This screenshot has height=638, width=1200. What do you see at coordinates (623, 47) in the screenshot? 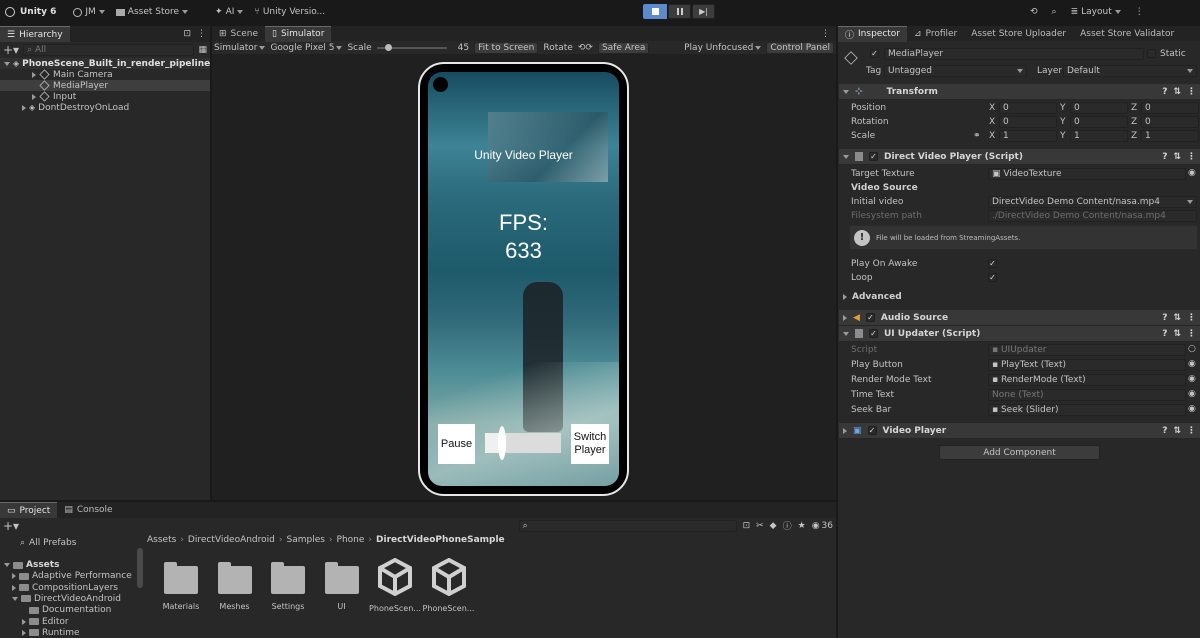
I see `safe-area-button: Safe Area` at bounding box center [623, 47].